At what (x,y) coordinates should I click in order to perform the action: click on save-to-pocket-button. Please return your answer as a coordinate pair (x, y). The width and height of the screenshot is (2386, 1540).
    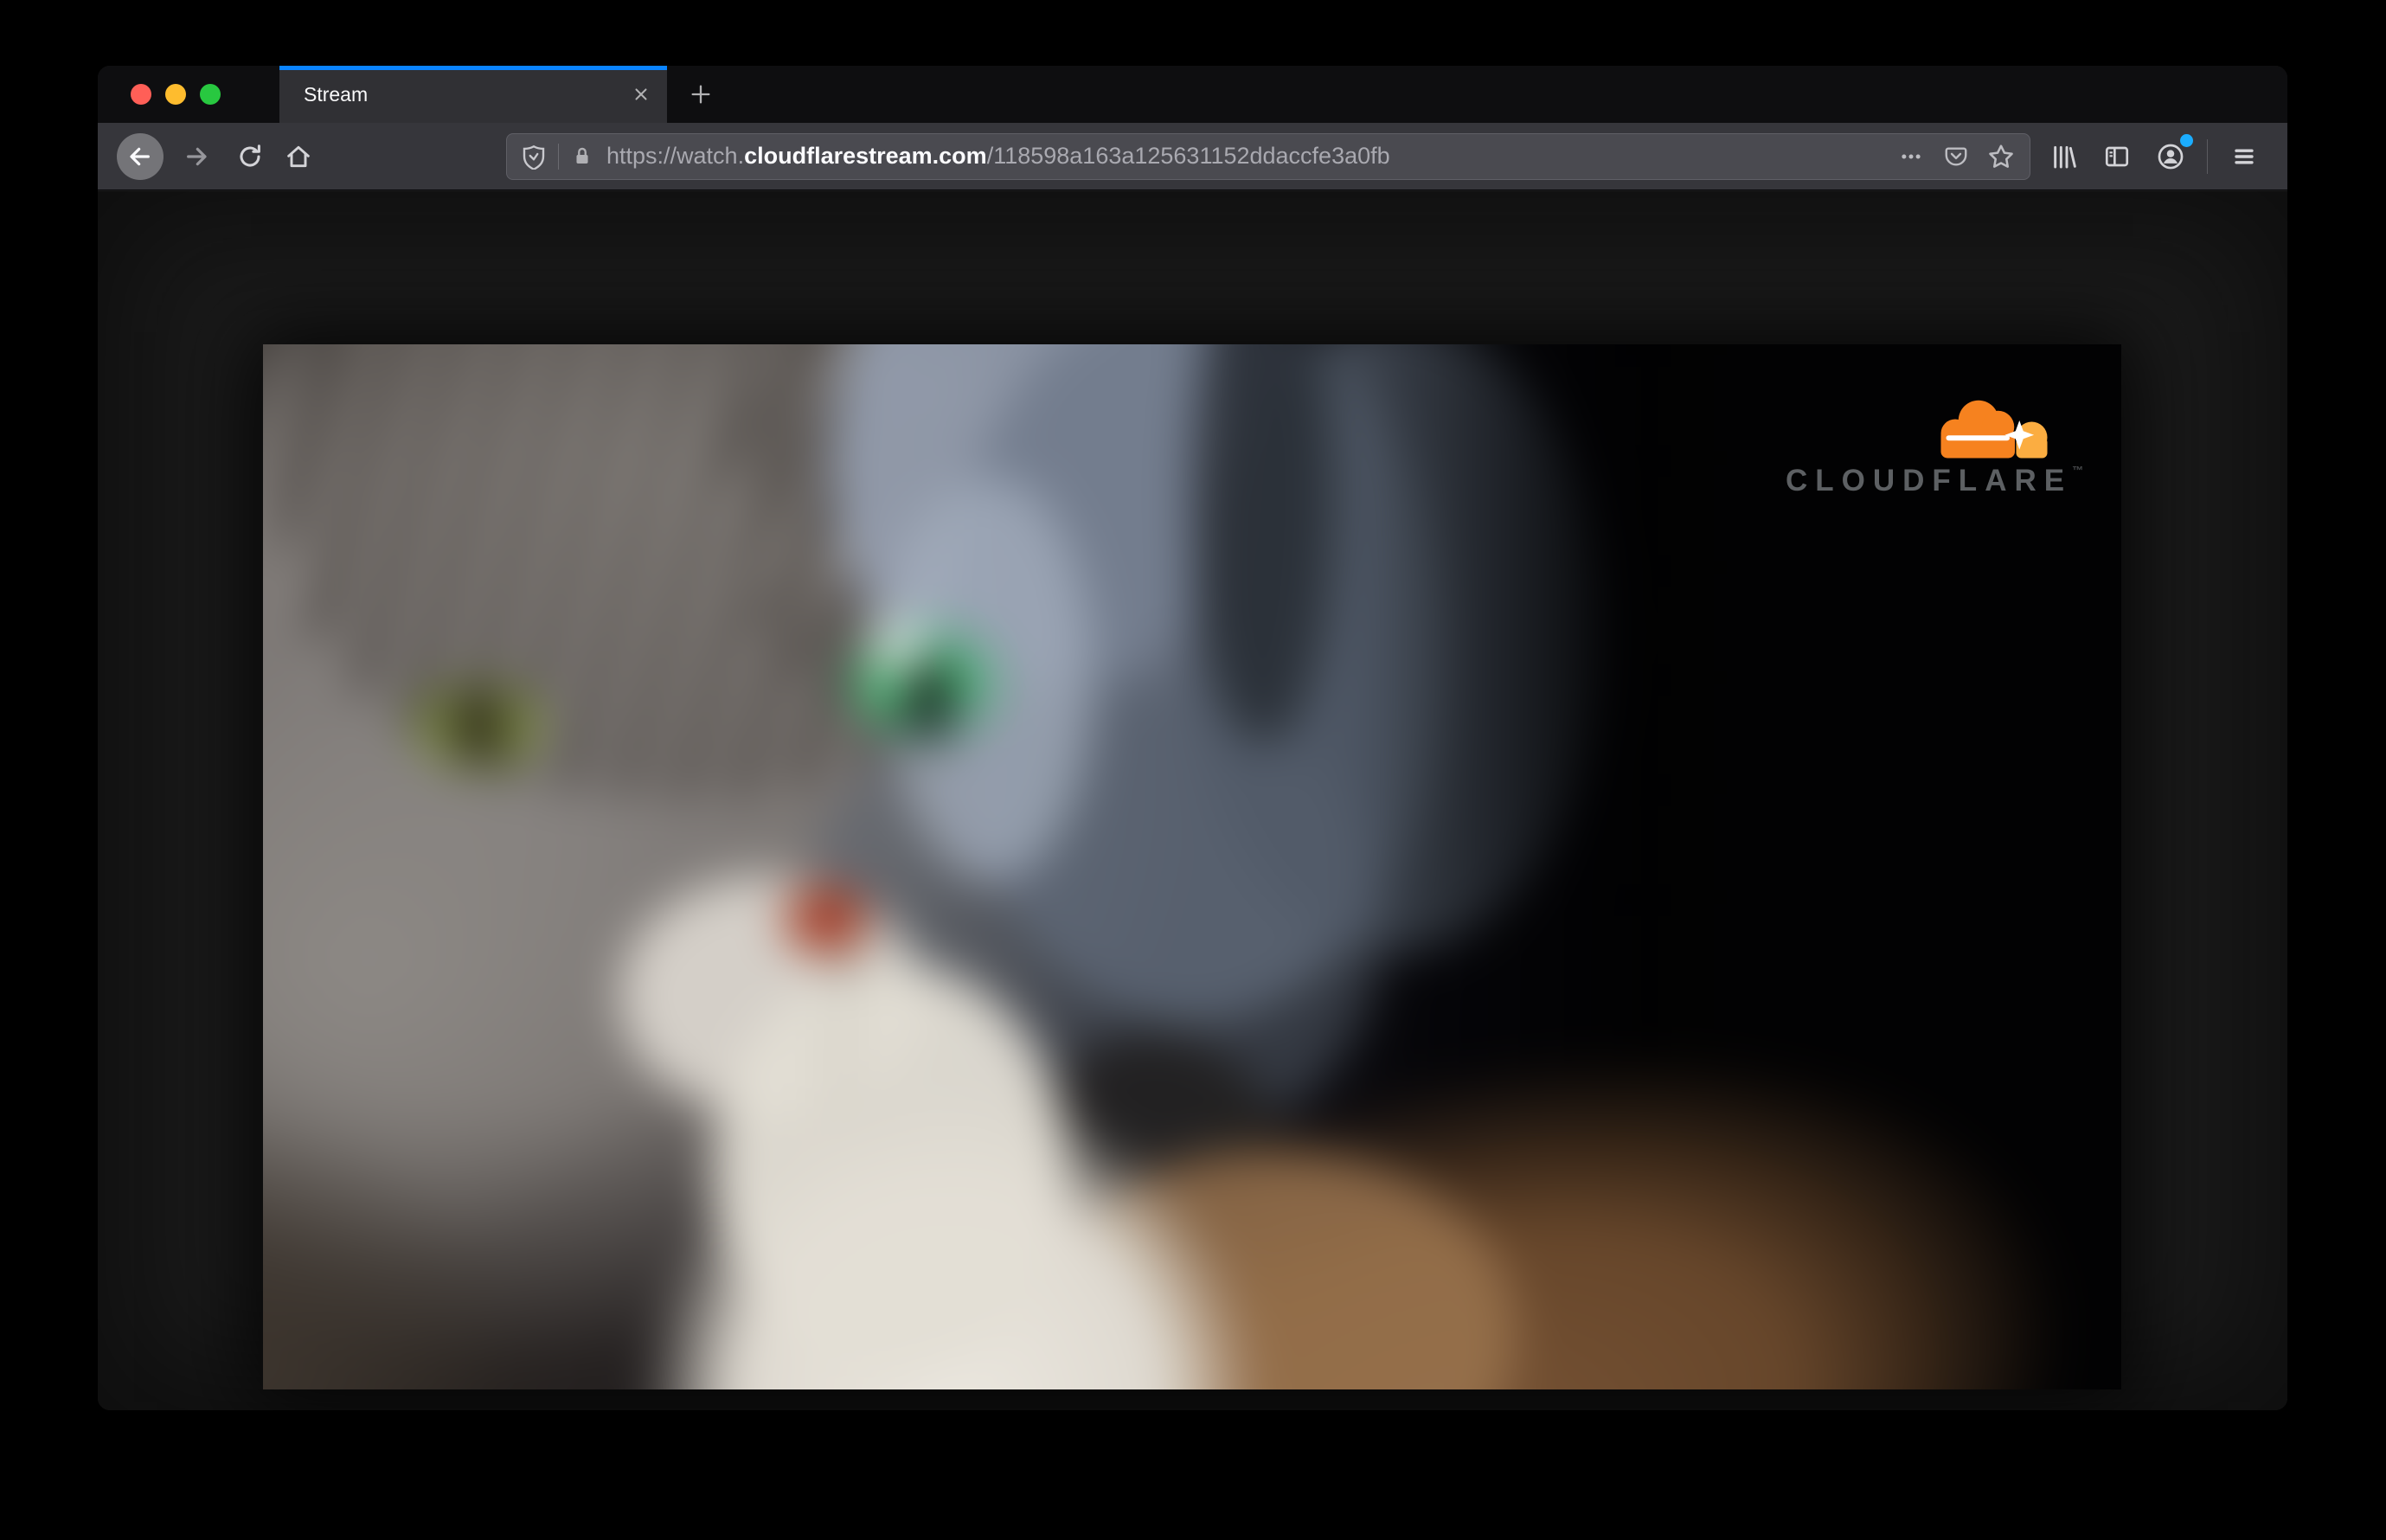
    Looking at the image, I should click on (1956, 156).